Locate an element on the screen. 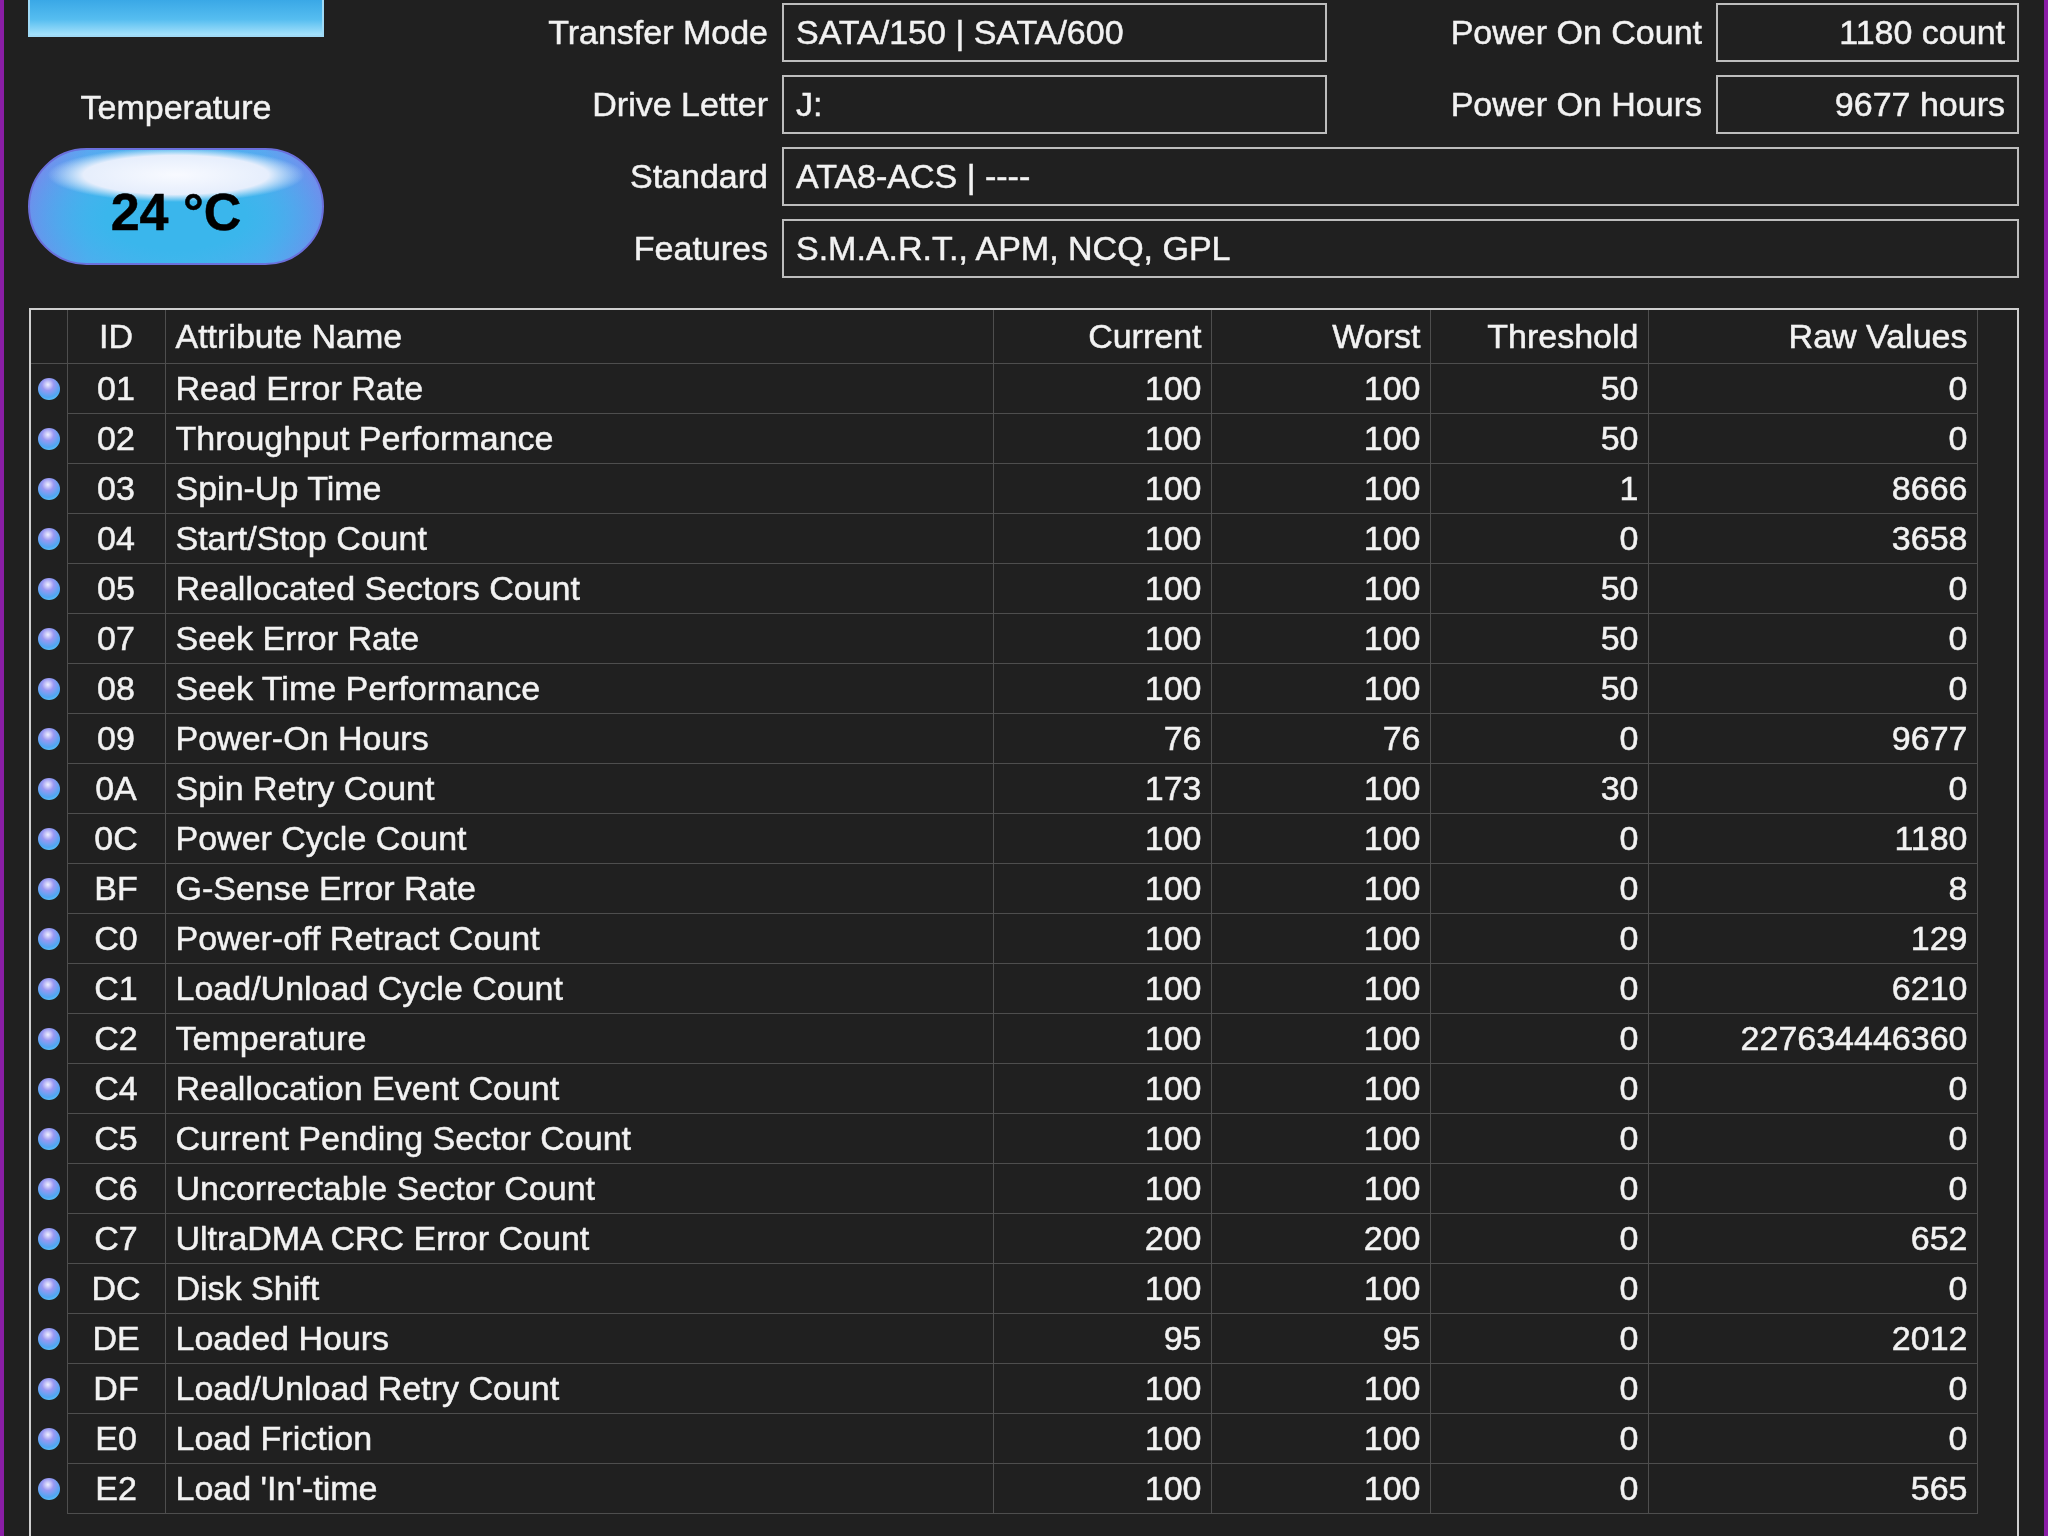  column-header: Current is located at coordinates (1102, 337).